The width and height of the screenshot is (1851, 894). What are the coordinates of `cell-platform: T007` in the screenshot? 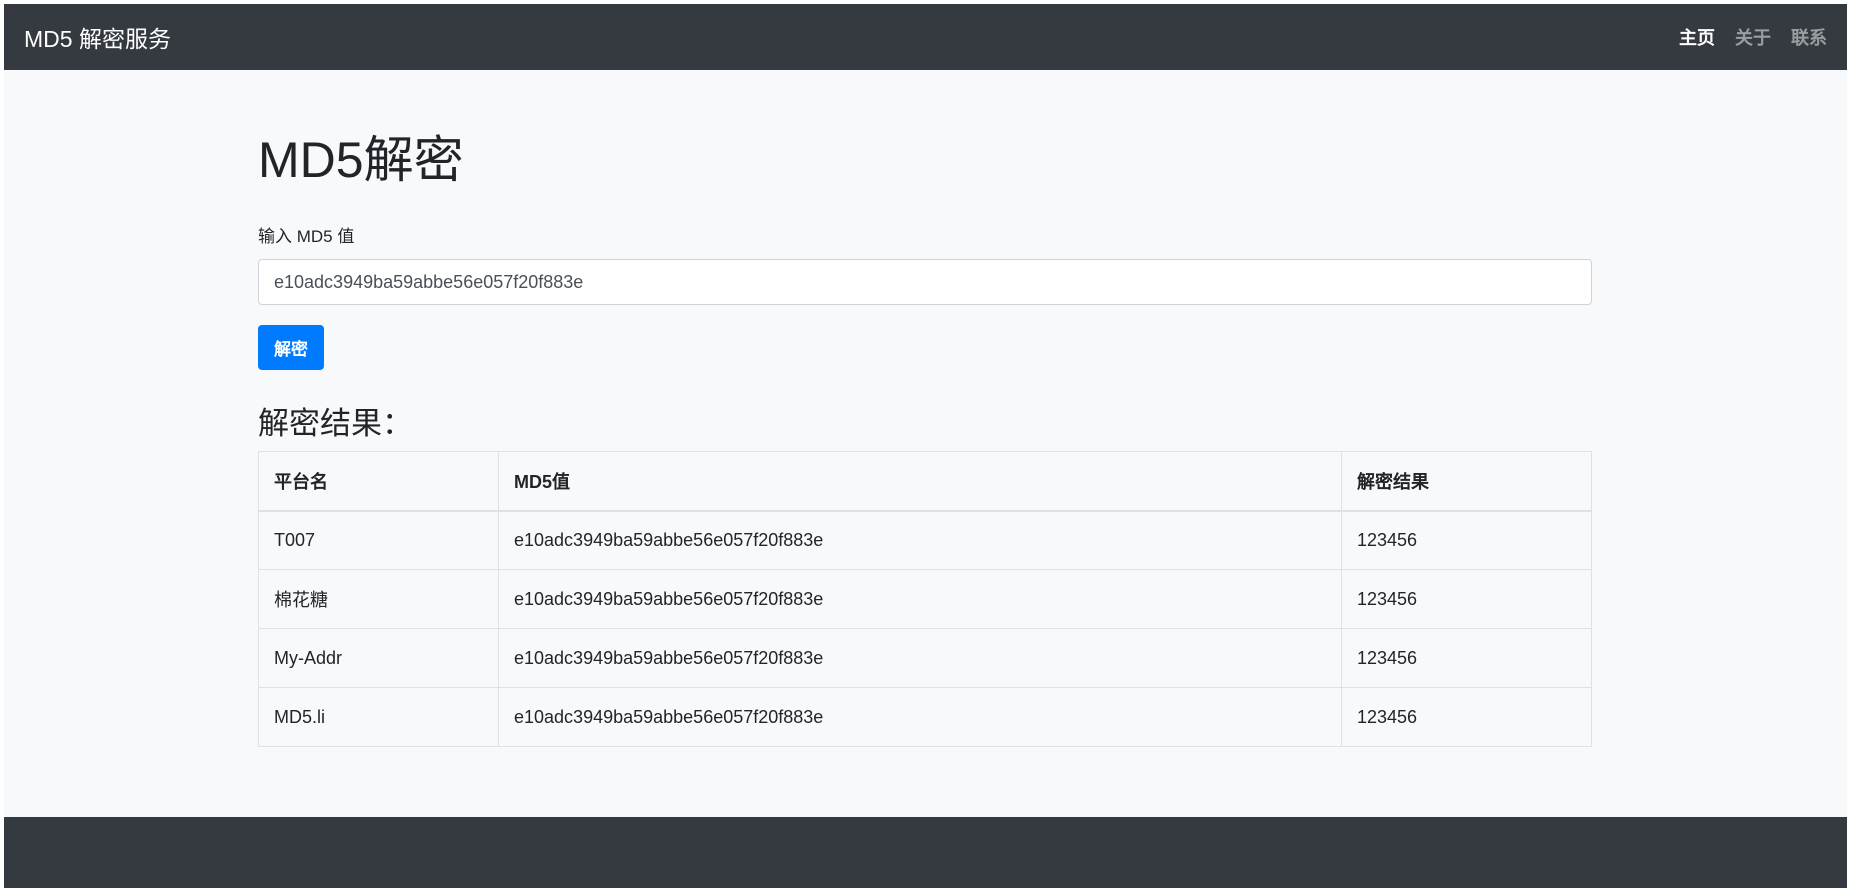 It's located at (378, 540).